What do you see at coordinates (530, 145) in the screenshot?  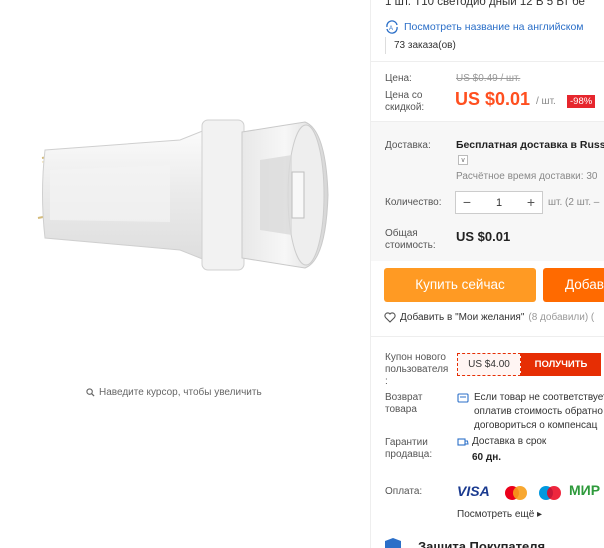 I see `shipping-method: Бесплатная доставка в Russia` at bounding box center [530, 145].